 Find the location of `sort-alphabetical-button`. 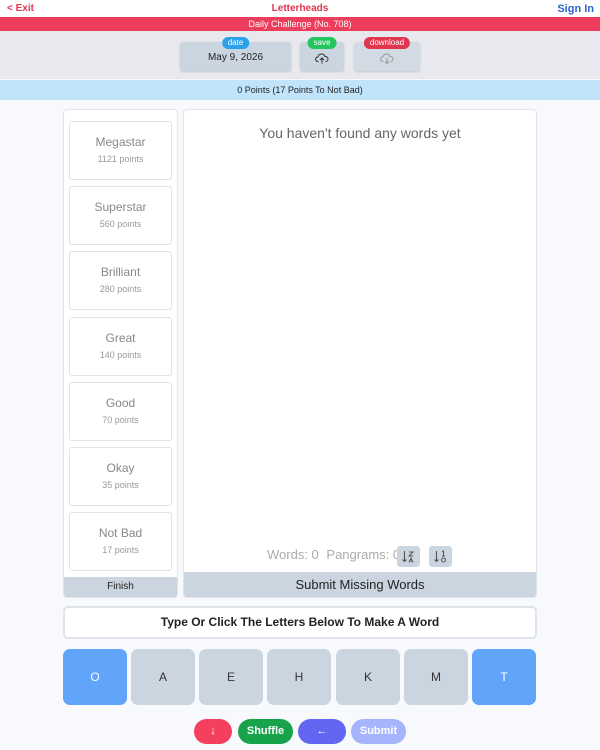

sort-alphabetical-button is located at coordinates (408, 556).